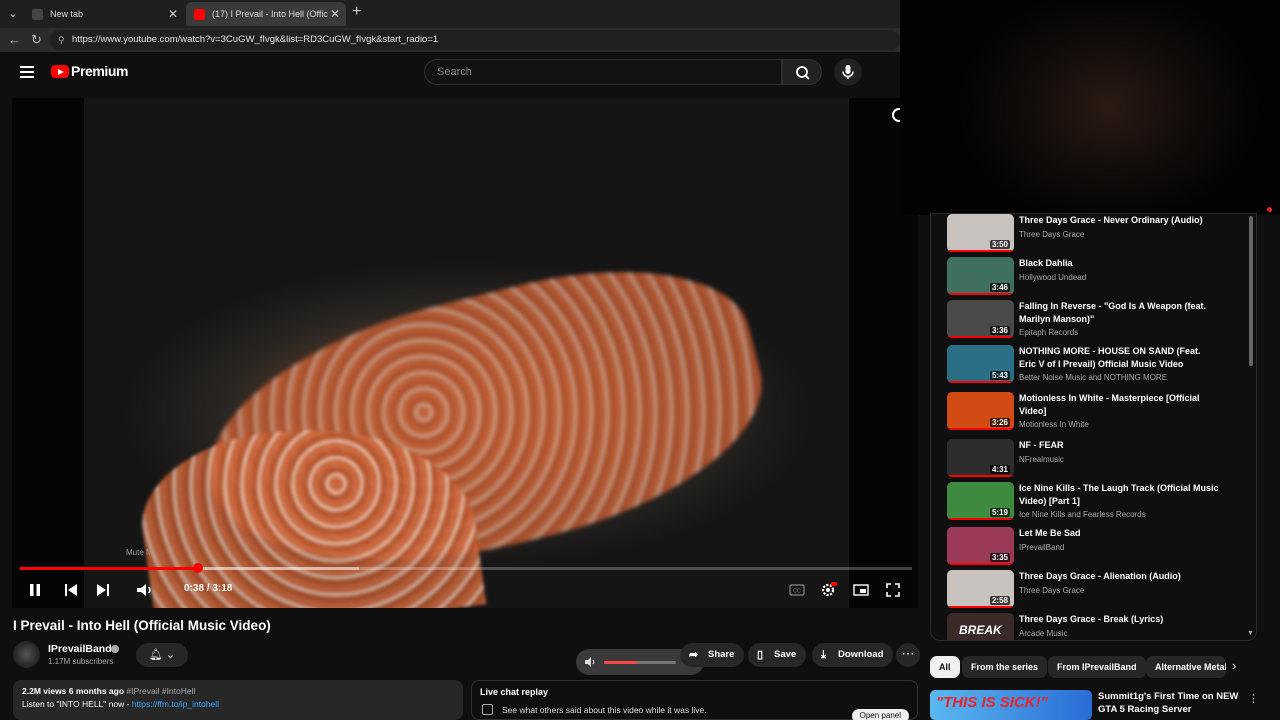 Image resolution: width=1280 pixels, height=720 pixels. I want to click on brand-label: Premium, so click(100, 71).